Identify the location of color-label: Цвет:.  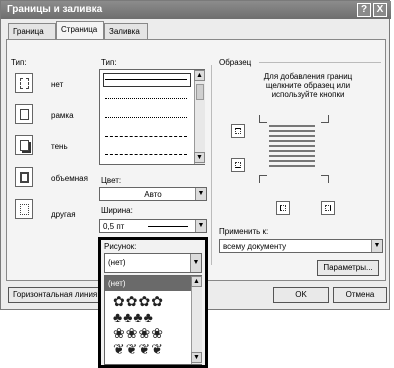
(111, 180).